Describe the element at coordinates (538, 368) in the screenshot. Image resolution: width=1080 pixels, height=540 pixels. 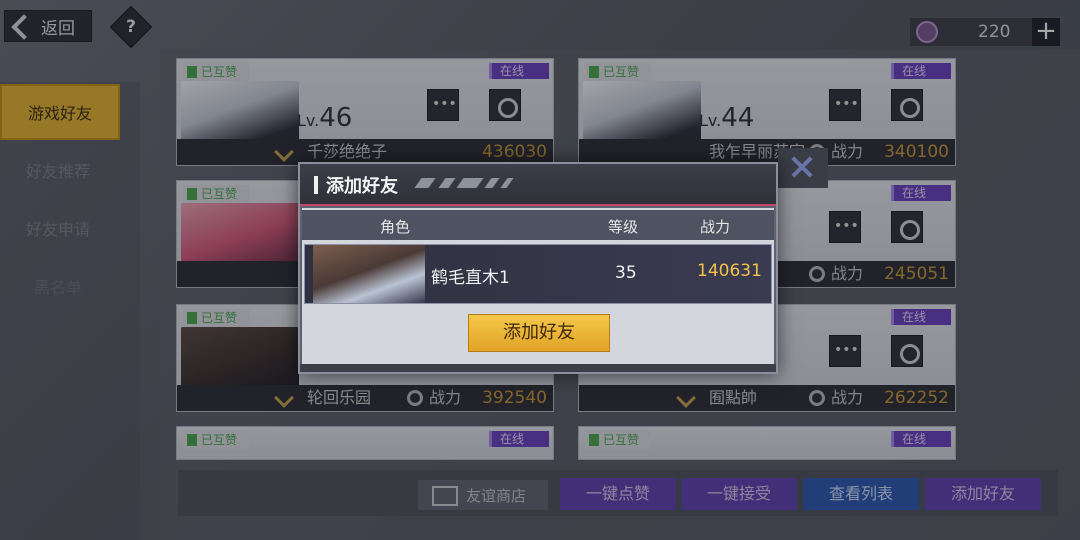
I see `dialog-footer` at that location.